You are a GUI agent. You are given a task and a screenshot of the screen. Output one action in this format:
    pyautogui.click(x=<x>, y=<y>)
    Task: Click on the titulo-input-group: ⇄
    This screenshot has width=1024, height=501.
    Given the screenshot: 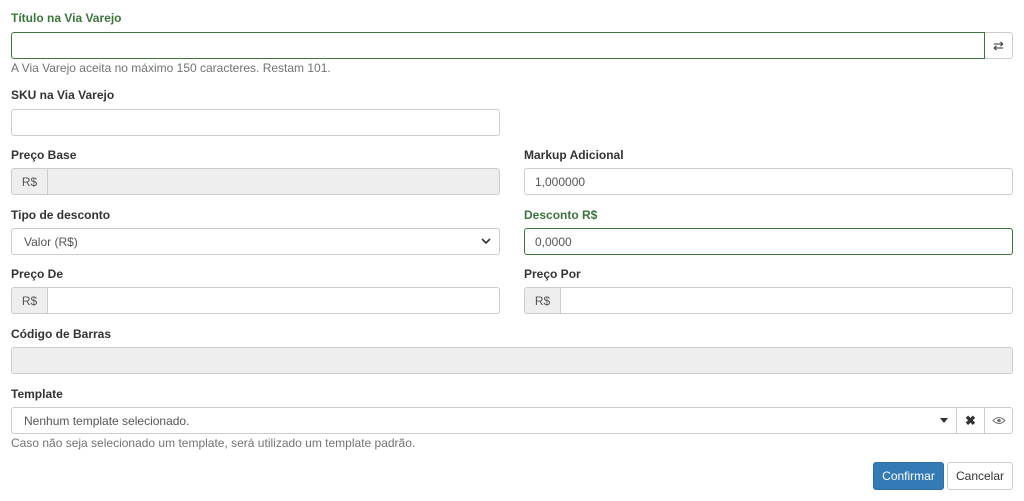 What is the action you would take?
    pyautogui.click(x=512, y=45)
    